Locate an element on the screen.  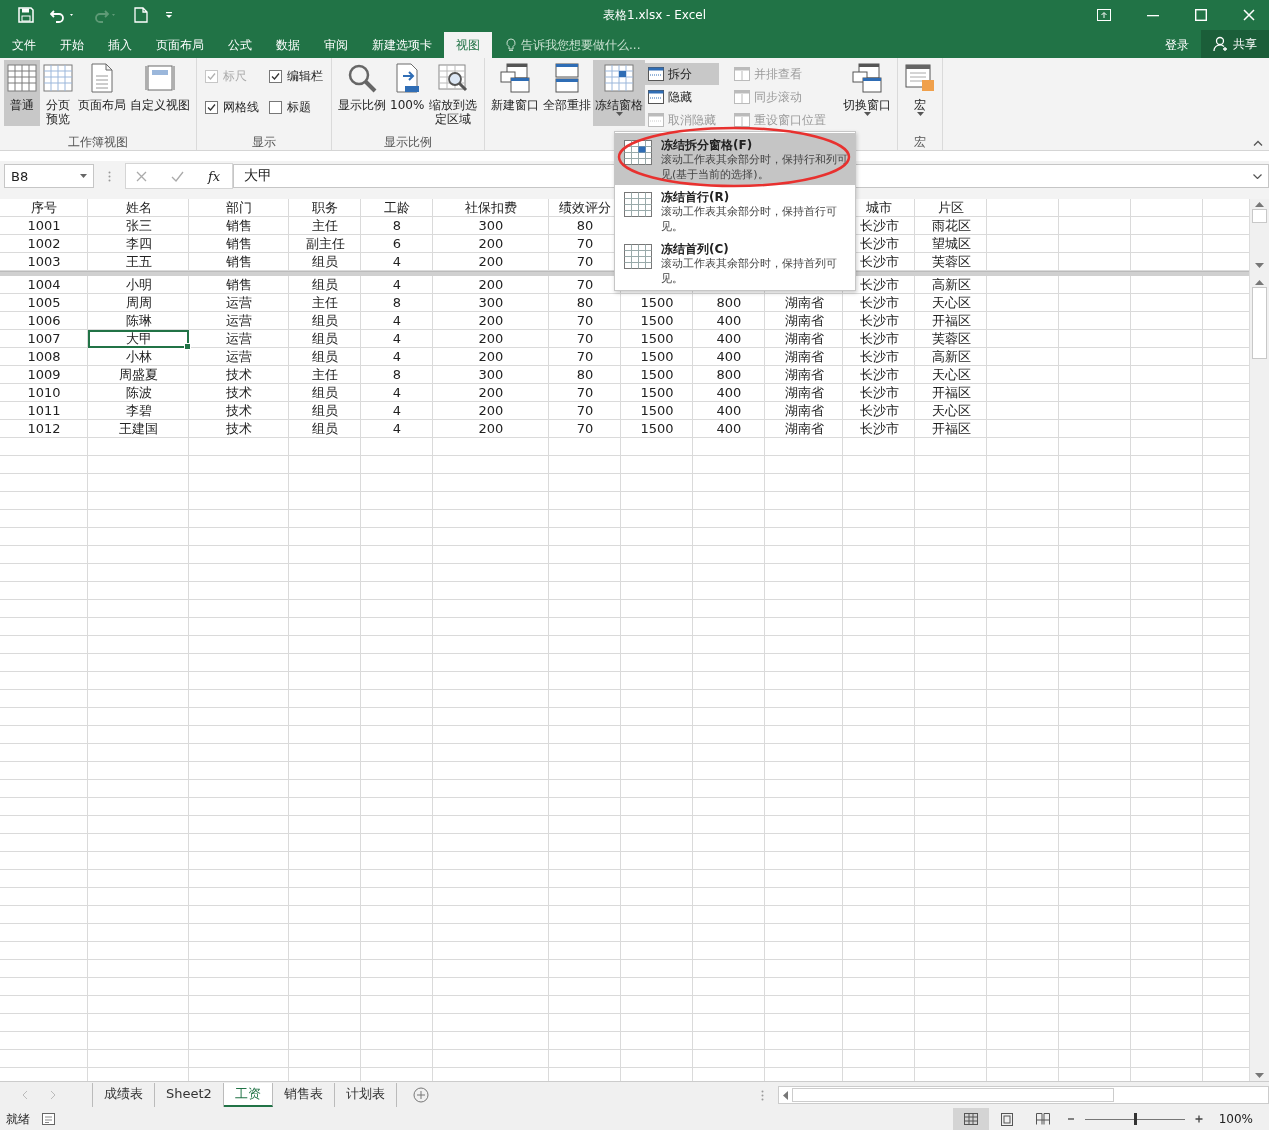
table-cell-text: 400 is located at coordinates (729, 339).